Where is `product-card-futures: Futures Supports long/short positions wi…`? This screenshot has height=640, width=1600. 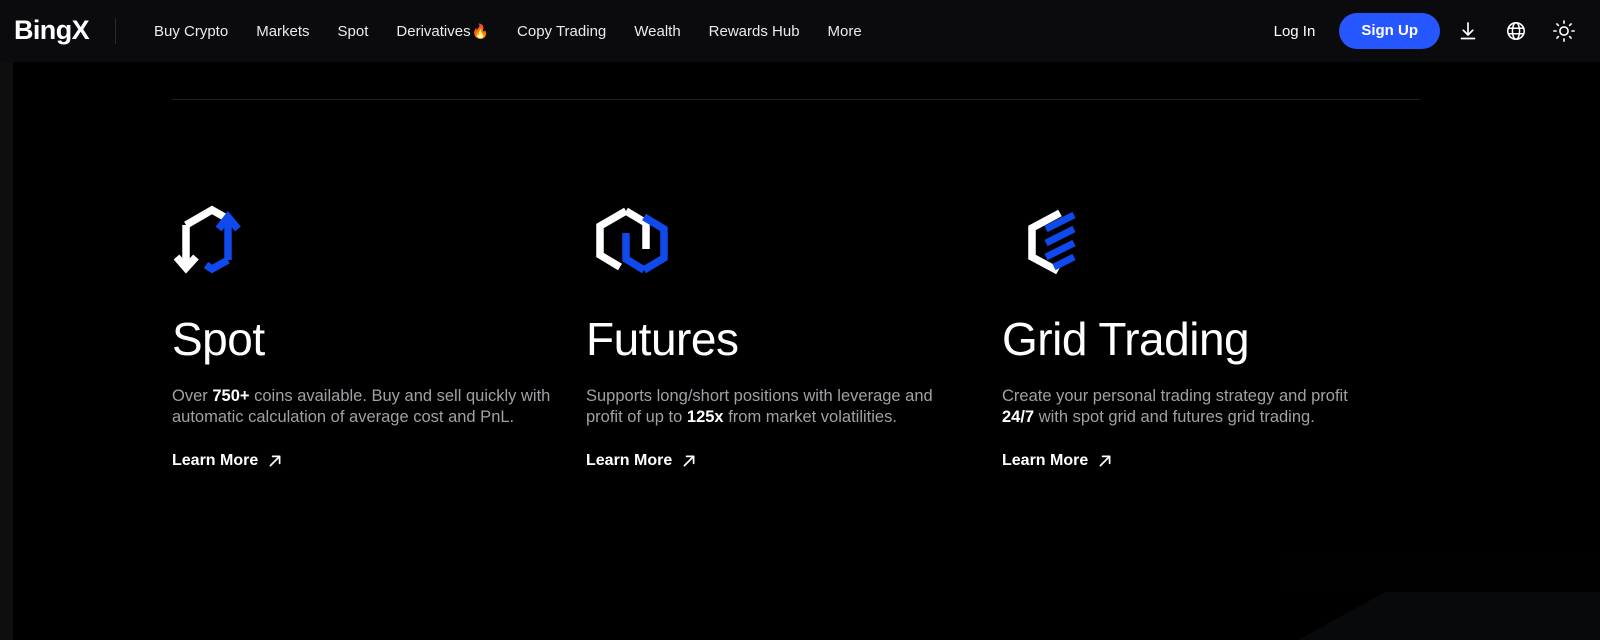
product-card-futures: Futures Supports long/short positions wi… is located at coordinates (796, 337).